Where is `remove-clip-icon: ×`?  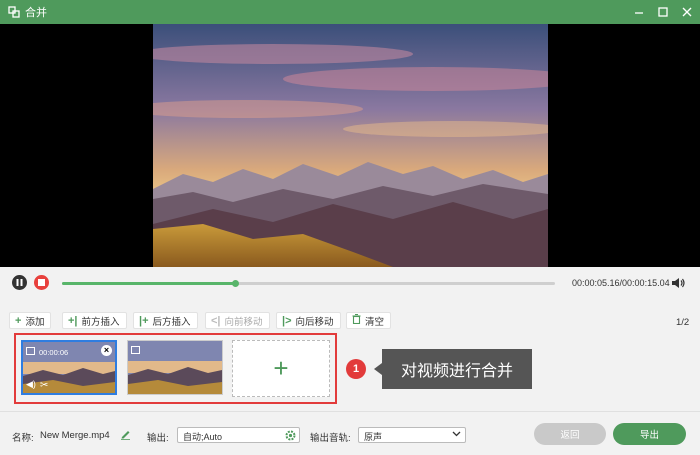
remove-clip-icon: × is located at coordinates (106, 350).